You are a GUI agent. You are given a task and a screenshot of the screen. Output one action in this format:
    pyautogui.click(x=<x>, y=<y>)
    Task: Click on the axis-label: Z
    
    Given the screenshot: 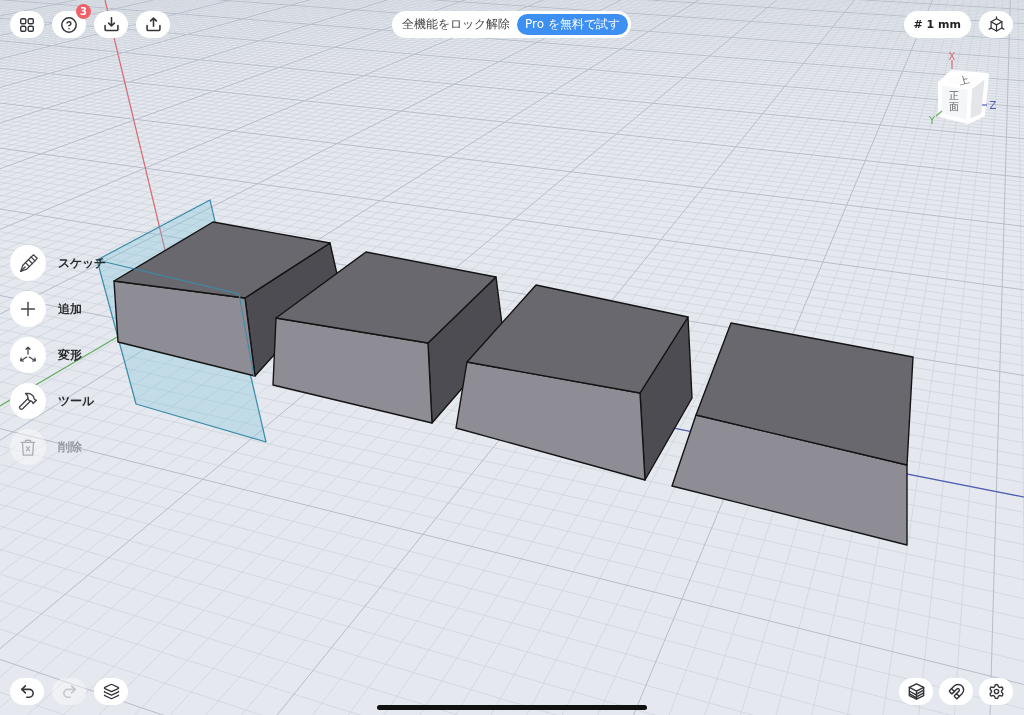 What is the action you would take?
    pyautogui.click(x=993, y=105)
    